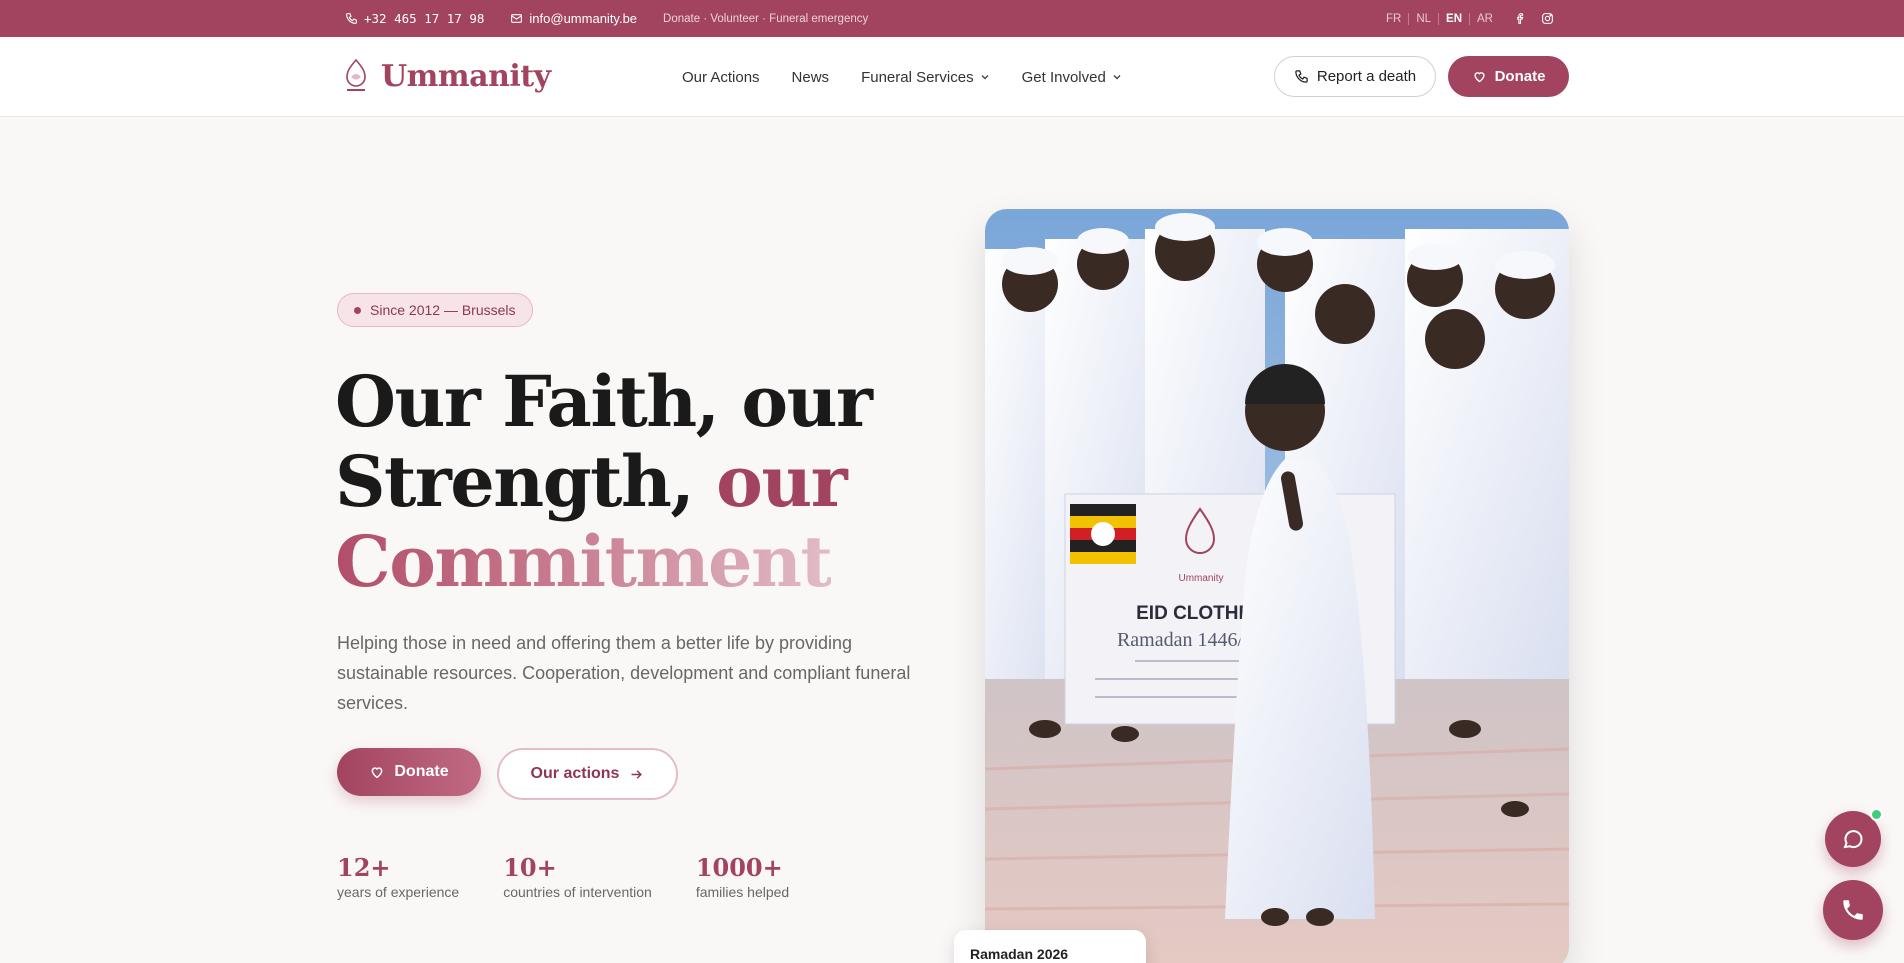 This screenshot has width=1904, height=963. I want to click on lang-en: EN, so click(1453, 18).